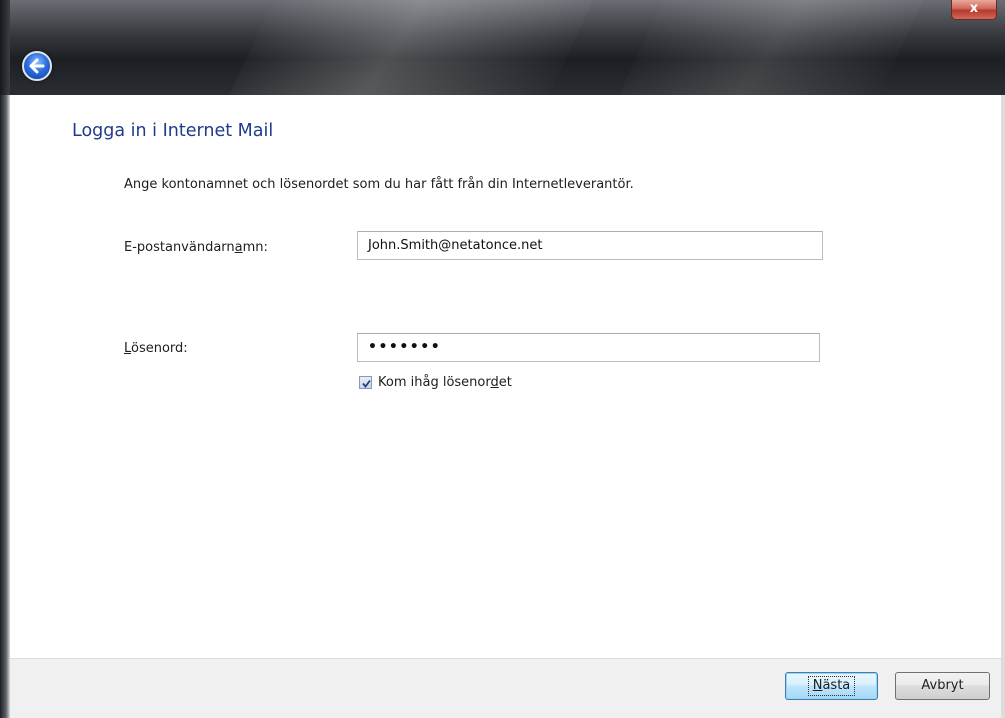 This screenshot has width=1005, height=718. What do you see at coordinates (196, 247) in the screenshot?
I see `username-label: E-postanvändarnamn:` at bounding box center [196, 247].